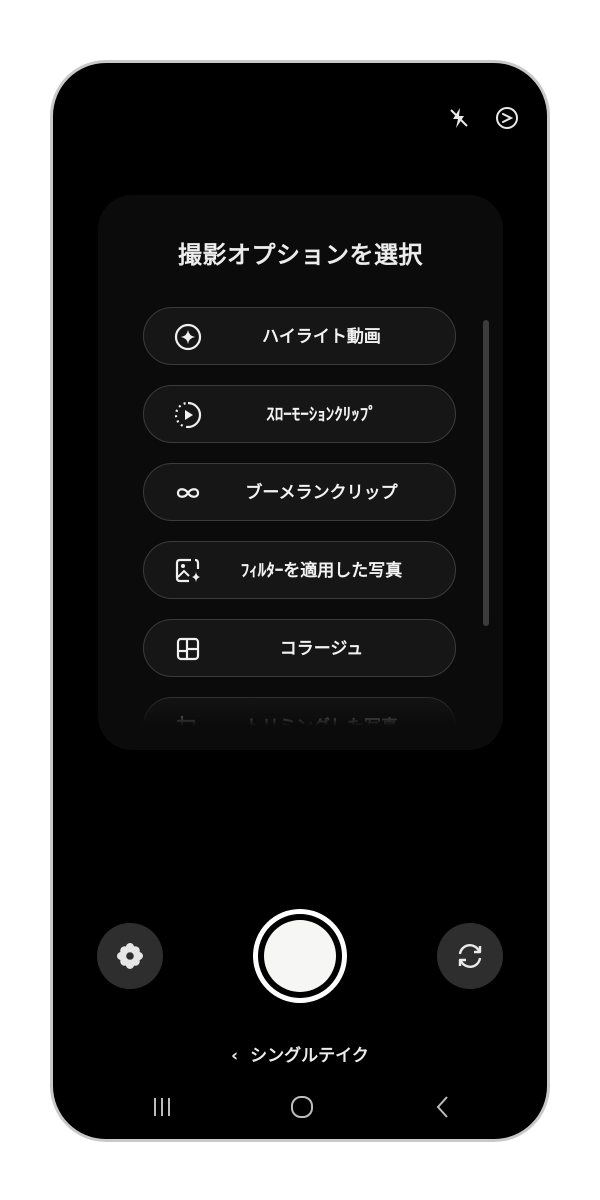 Image resolution: width=600 pixels, height=1200 pixels. What do you see at coordinates (486, 473) in the screenshot?
I see `options-scrollbar` at bounding box center [486, 473].